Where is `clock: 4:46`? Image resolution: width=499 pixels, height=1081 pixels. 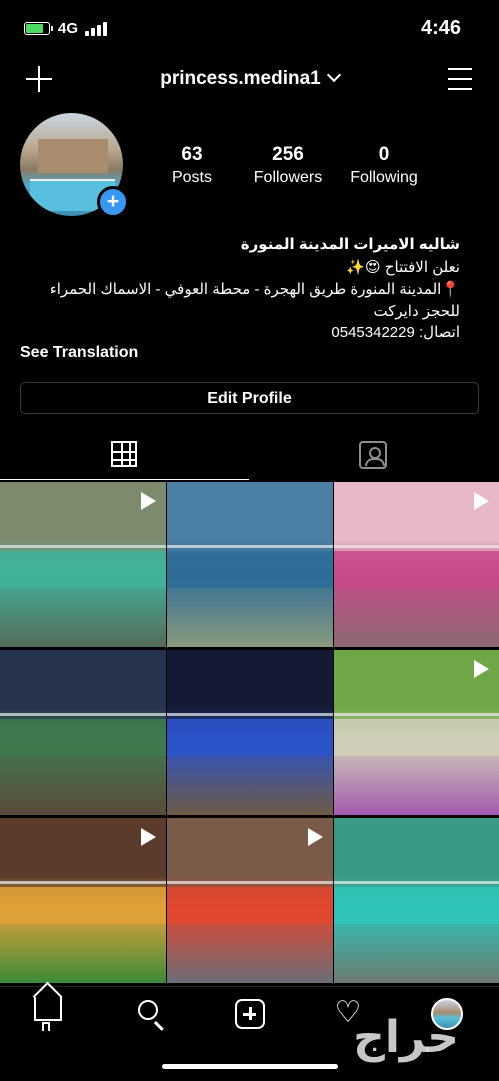
clock: 4:46 is located at coordinates (440, 28).